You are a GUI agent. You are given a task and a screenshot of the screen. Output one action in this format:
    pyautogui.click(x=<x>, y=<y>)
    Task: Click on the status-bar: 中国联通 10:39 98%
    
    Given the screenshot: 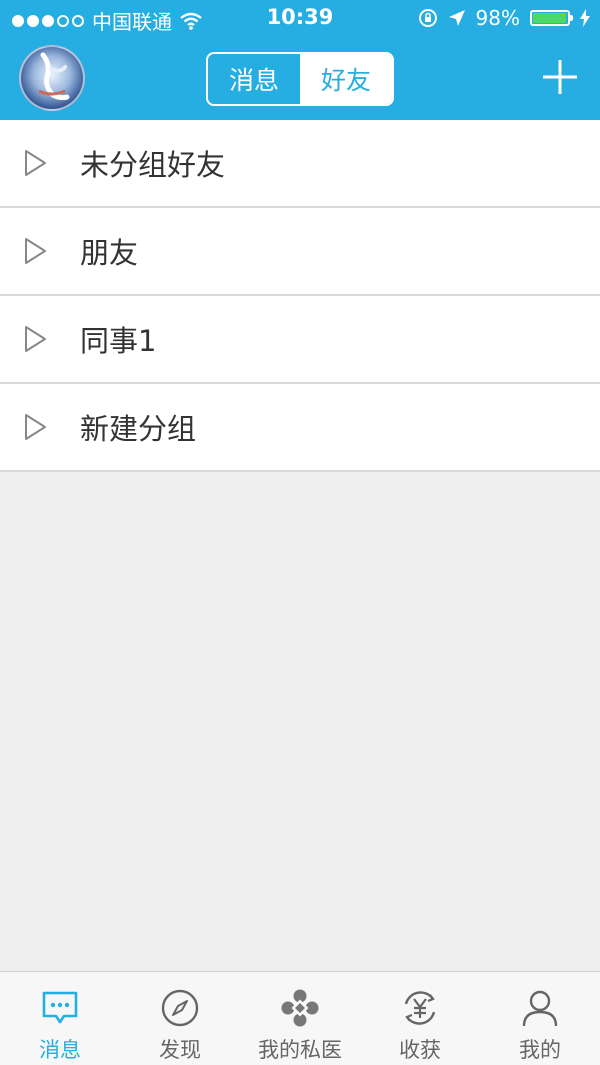 What is the action you would take?
    pyautogui.click(x=300, y=20)
    